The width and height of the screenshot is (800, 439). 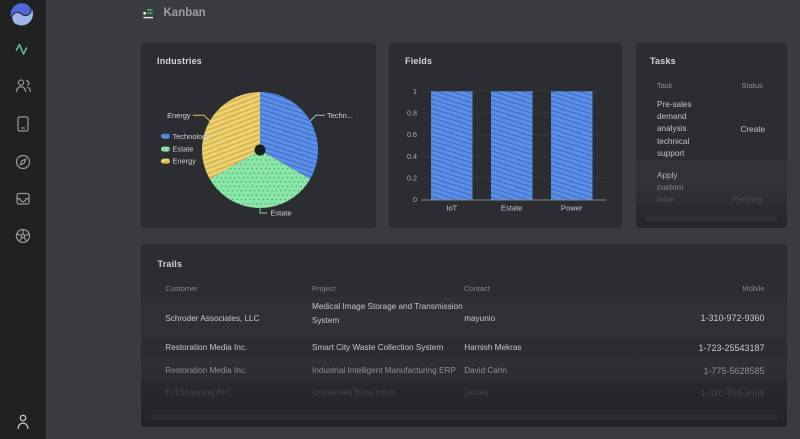 What do you see at coordinates (572, 208) in the screenshot?
I see `svg-text: Power` at bounding box center [572, 208].